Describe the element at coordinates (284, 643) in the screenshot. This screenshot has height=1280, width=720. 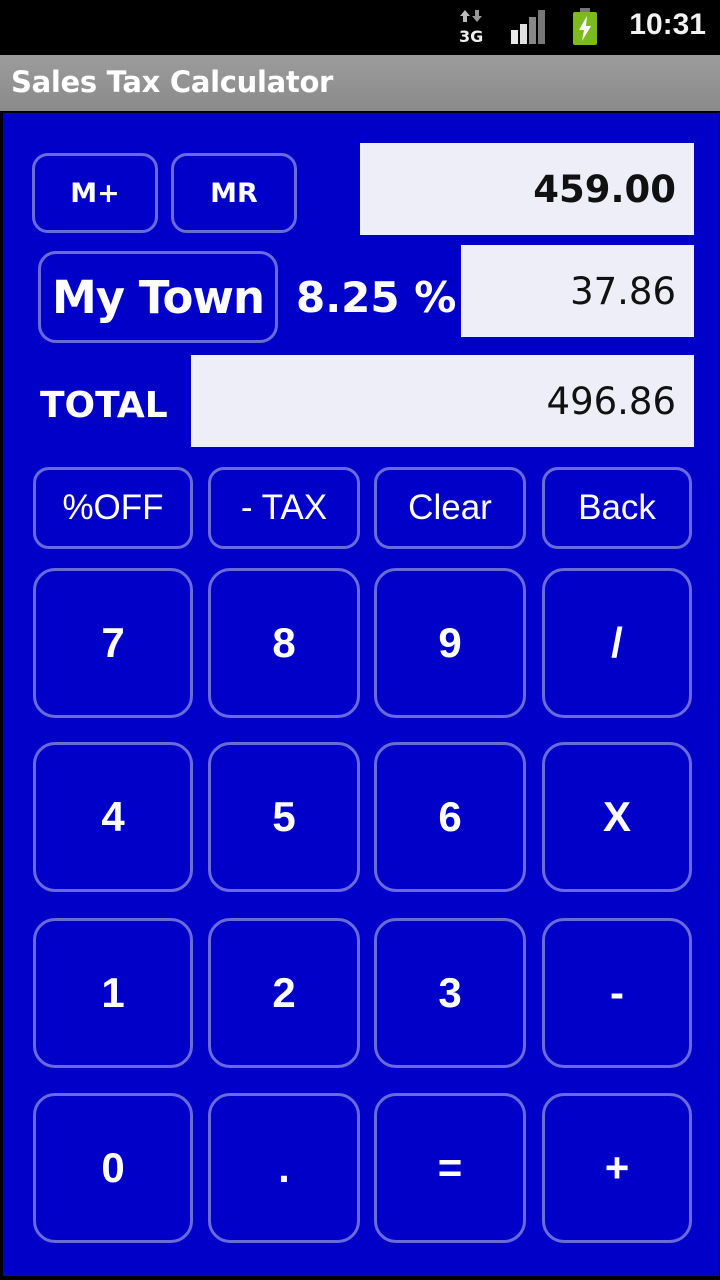
I see `key-8: 8` at that location.